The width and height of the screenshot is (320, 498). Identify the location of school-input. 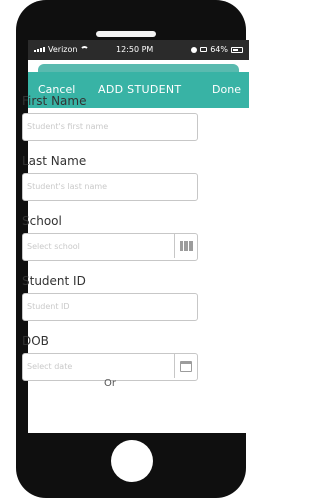
(102, 246).